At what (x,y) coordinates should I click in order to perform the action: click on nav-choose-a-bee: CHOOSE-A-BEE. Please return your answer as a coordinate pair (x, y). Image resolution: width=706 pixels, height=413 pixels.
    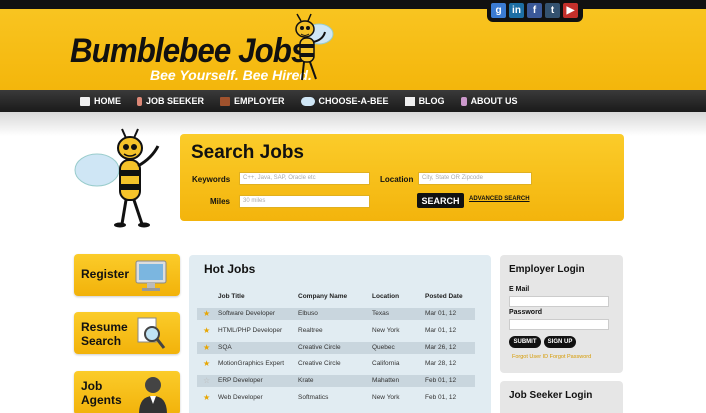
    Looking at the image, I should click on (344, 101).